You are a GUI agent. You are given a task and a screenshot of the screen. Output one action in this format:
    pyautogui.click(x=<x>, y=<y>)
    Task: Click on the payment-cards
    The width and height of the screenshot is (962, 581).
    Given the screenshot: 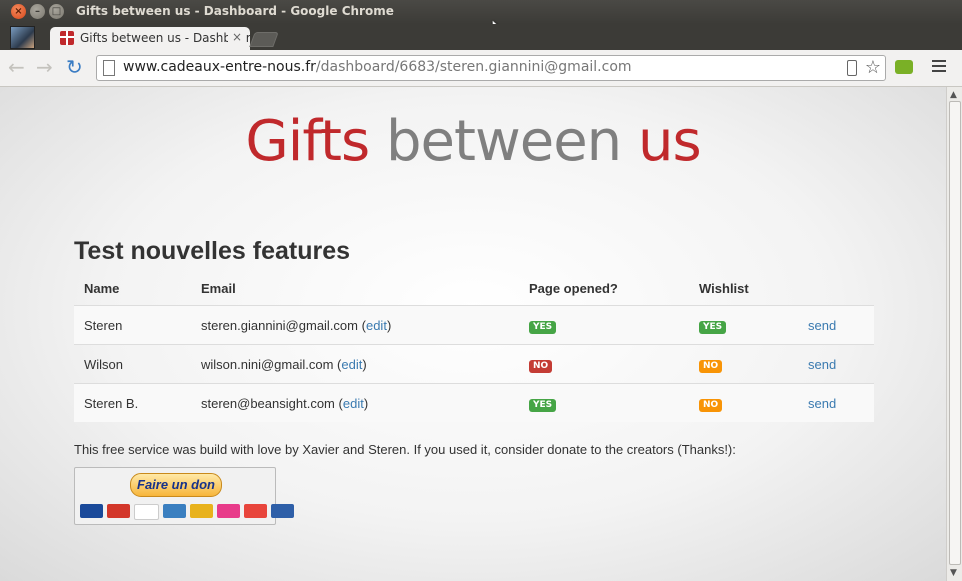 What is the action you would take?
    pyautogui.click(x=187, y=512)
    